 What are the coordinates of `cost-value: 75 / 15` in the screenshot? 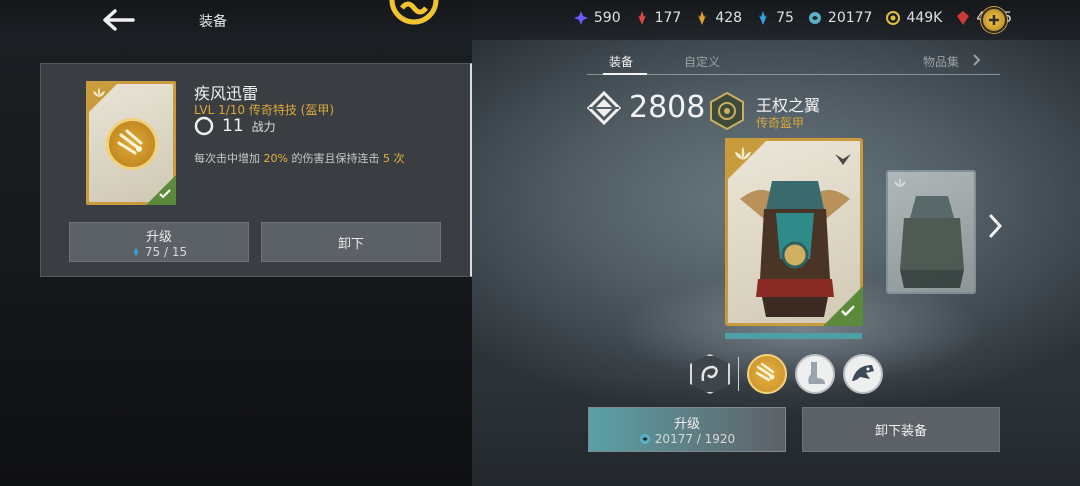 It's located at (166, 251).